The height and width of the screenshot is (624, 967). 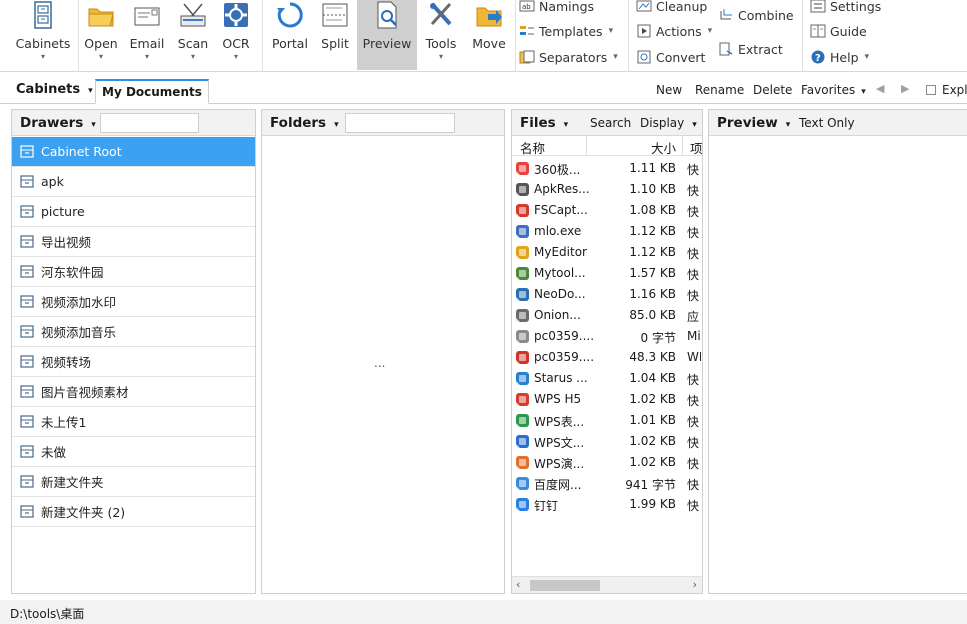 What do you see at coordinates (441, 35) in the screenshot?
I see `tools-button: Tools ▾` at bounding box center [441, 35].